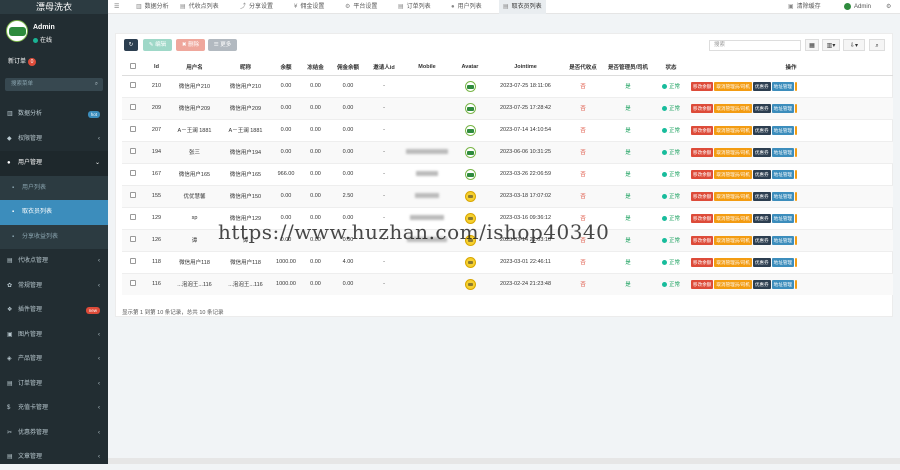 This screenshot has width=900, height=470. Describe the element at coordinates (804, 7) in the screenshot. I see `clear-cache-button: ▣ 清除缓存` at that location.